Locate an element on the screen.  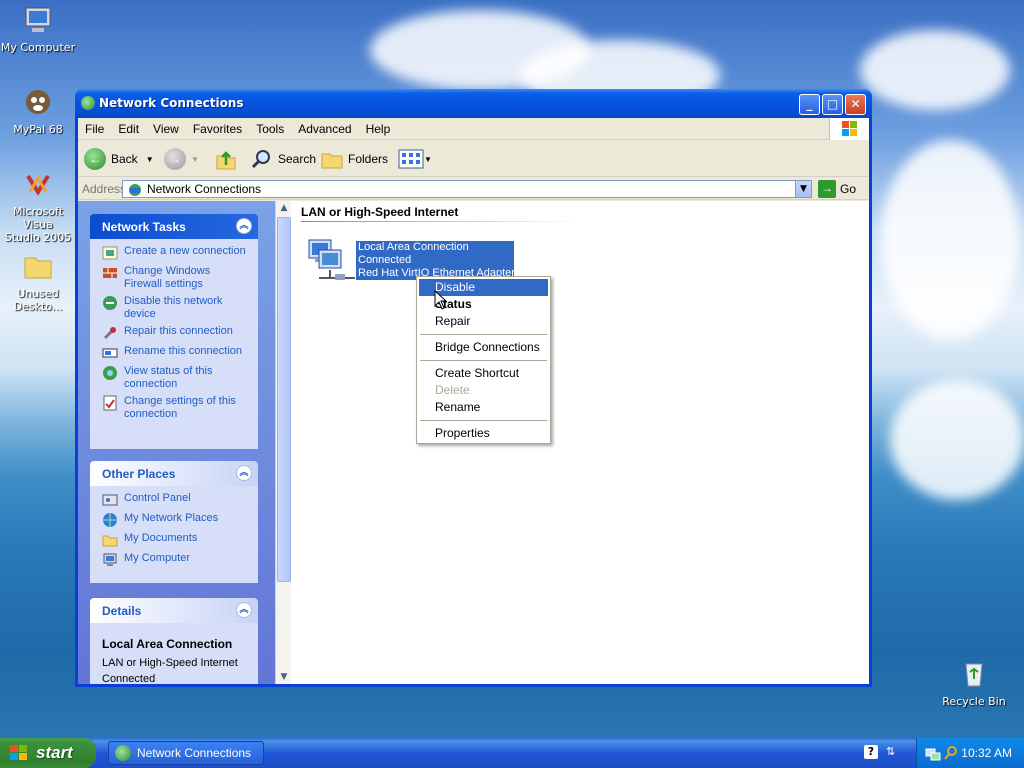
task-firewall-settings: Change Windows Firewall settings is located at coordinates (176, 278).